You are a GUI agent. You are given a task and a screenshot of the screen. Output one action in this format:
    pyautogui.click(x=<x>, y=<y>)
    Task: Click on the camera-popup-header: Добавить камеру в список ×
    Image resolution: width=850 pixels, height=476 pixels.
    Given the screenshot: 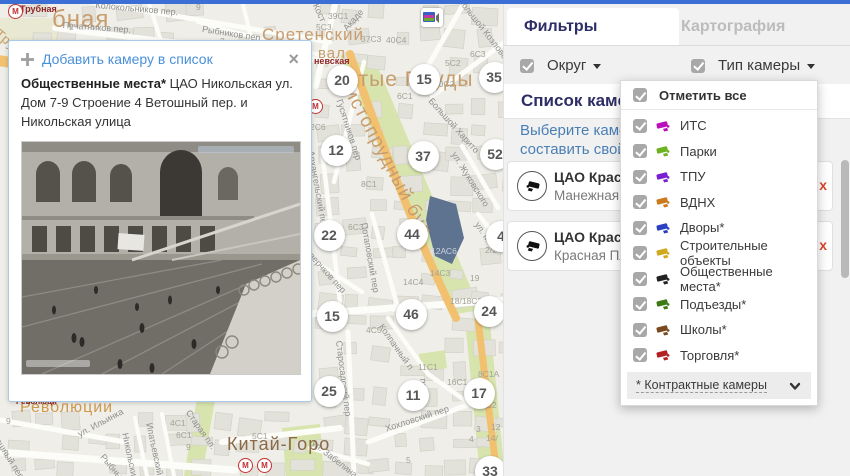 What is the action you would take?
    pyautogui.click(x=160, y=55)
    